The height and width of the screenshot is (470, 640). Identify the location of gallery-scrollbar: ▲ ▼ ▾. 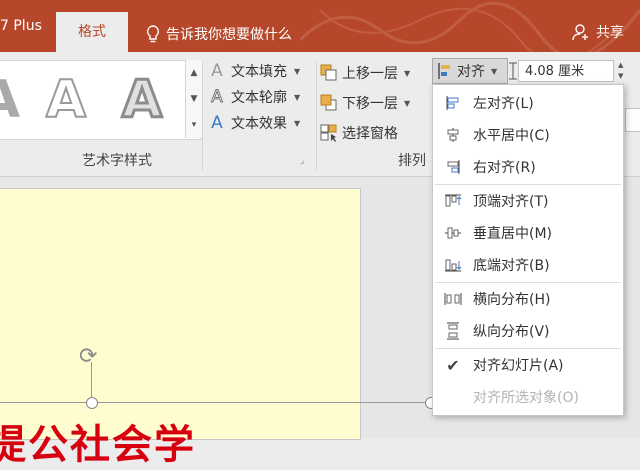
(193, 99).